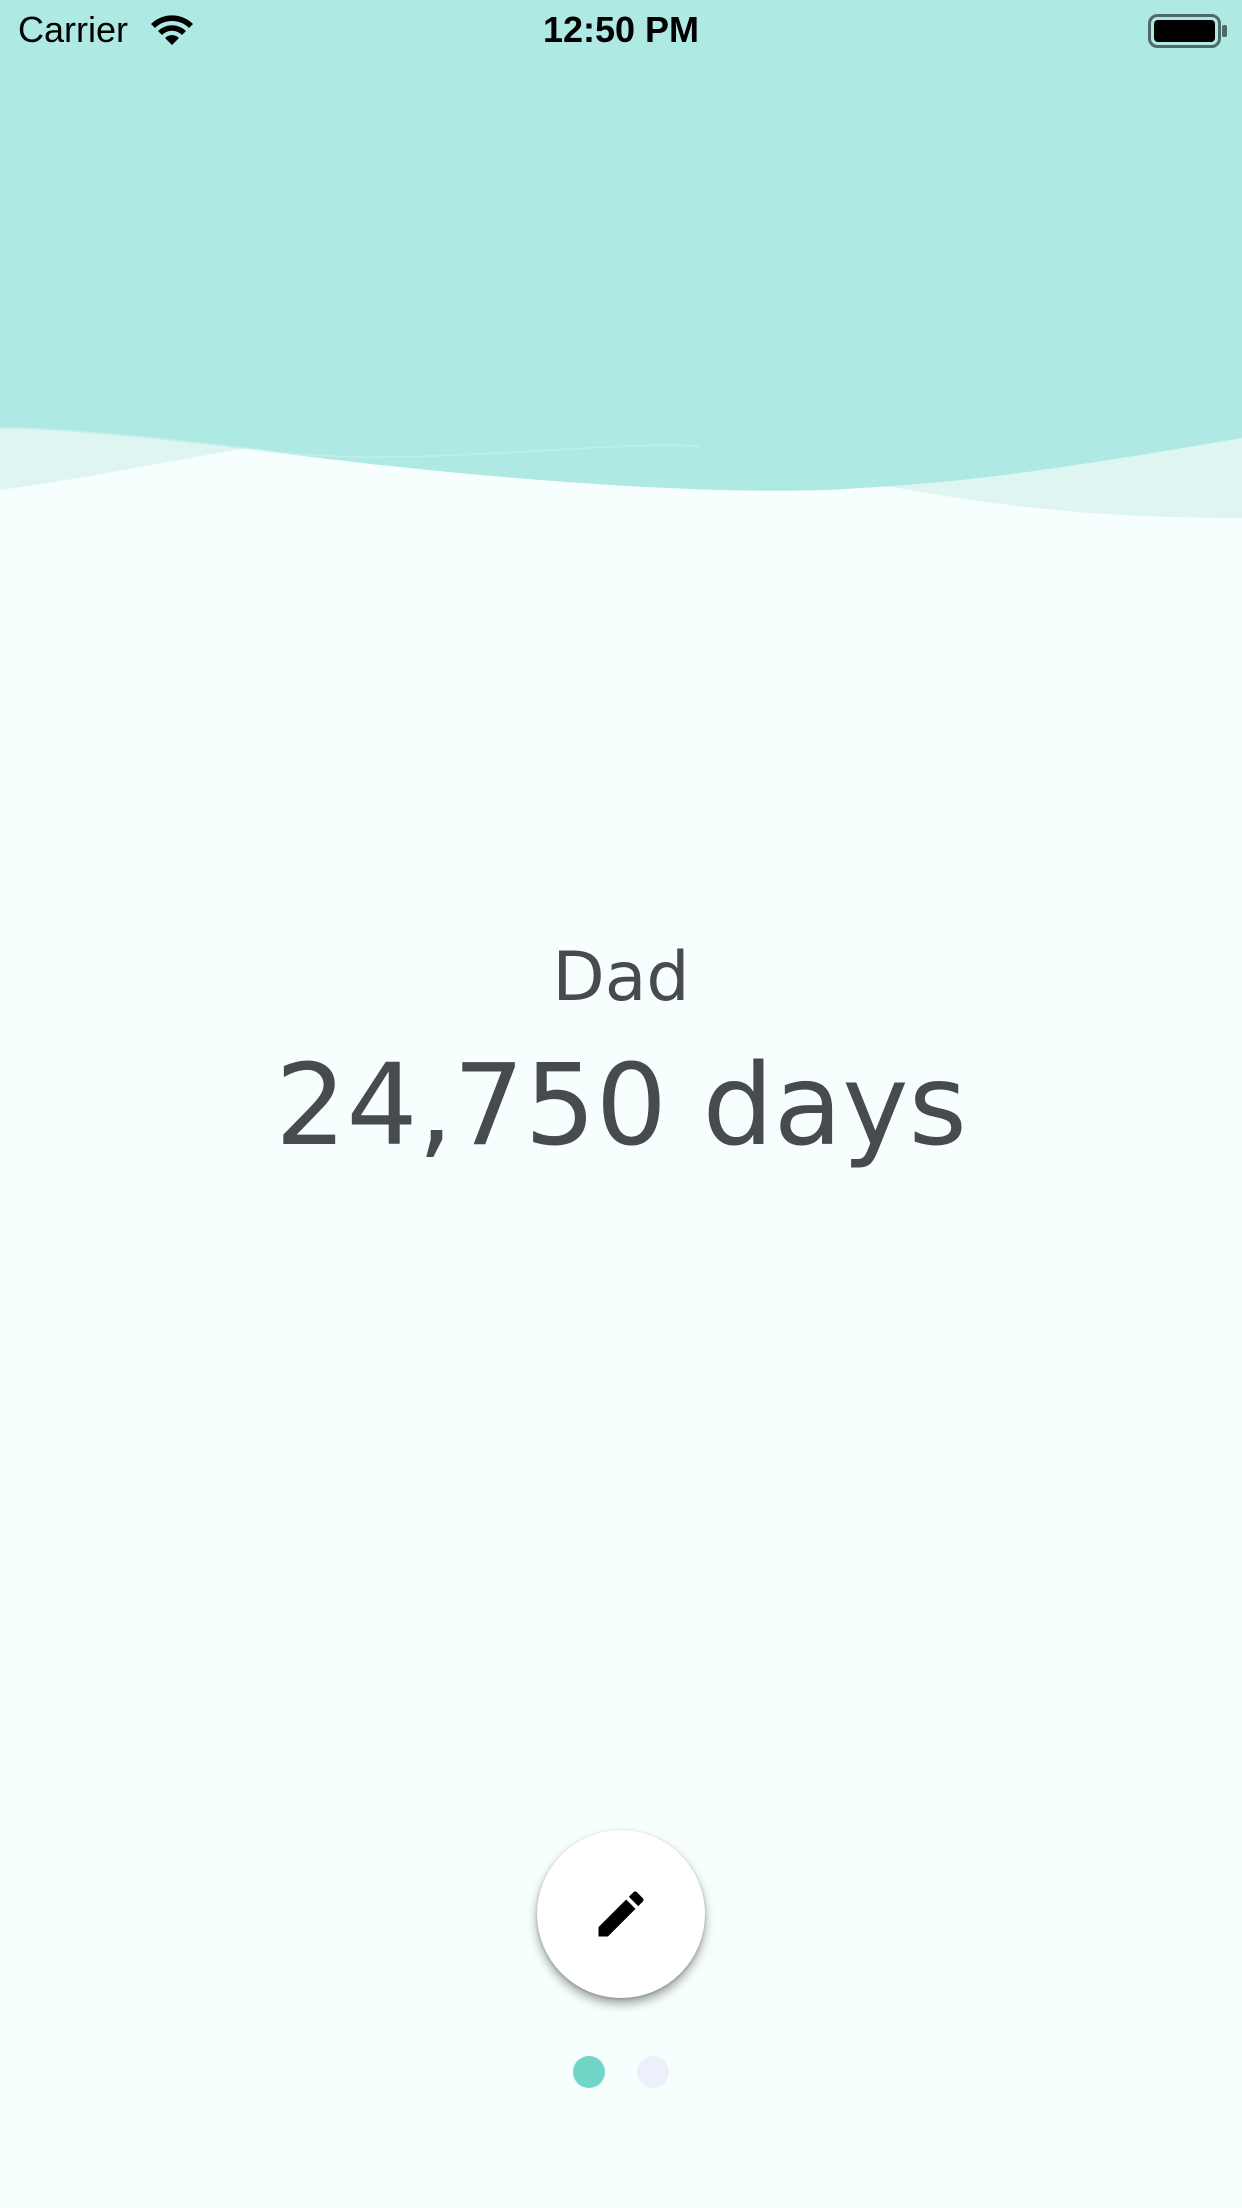 The height and width of the screenshot is (2208, 1242). What do you see at coordinates (652, 2072) in the screenshot?
I see `page-dot-inactive` at bounding box center [652, 2072].